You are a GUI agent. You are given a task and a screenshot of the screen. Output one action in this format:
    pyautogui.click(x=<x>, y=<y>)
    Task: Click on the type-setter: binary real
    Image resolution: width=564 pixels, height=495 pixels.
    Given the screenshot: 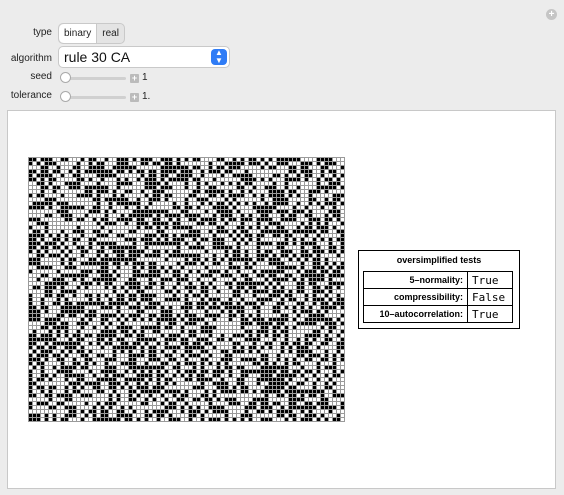 What is the action you would take?
    pyautogui.click(x=91, y=33)
    